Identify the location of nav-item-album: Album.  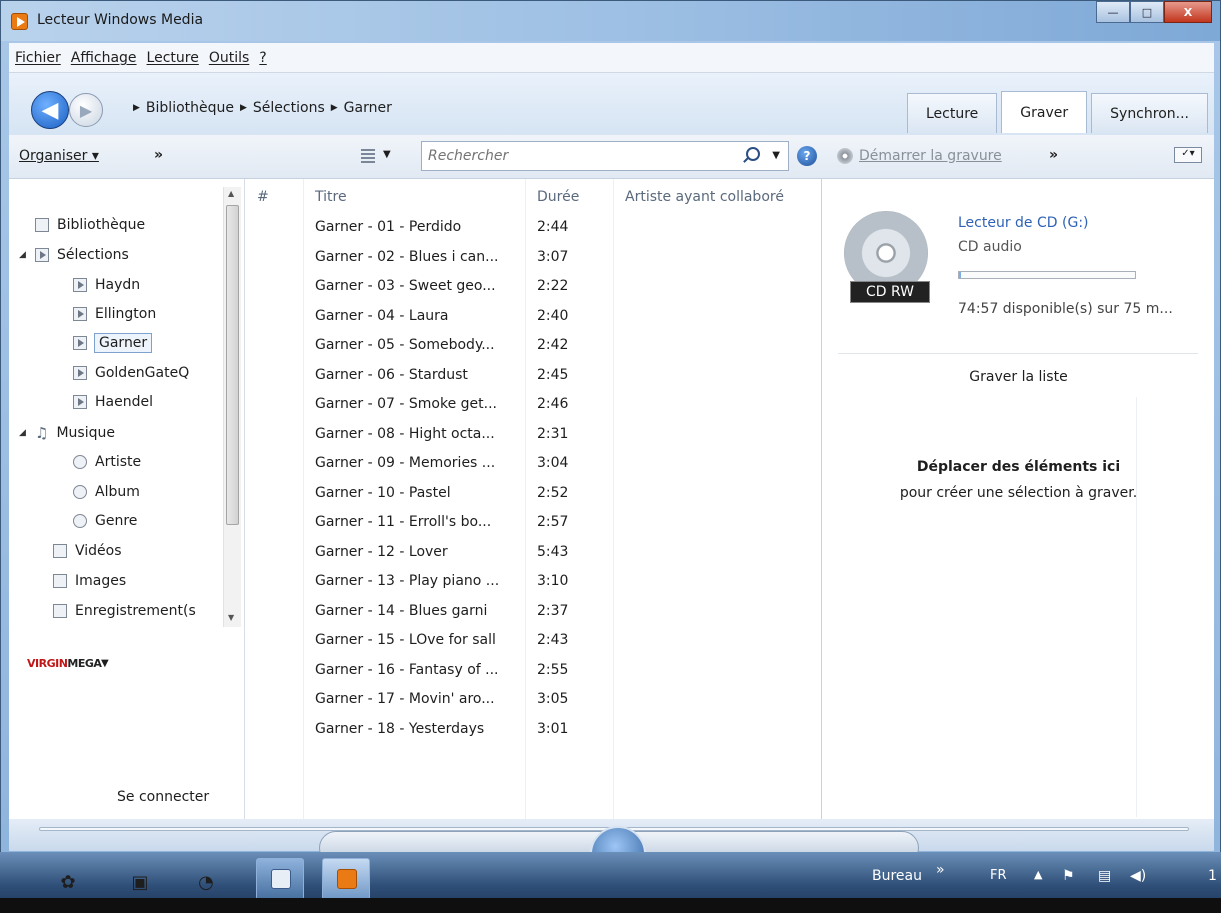
(106, 492).